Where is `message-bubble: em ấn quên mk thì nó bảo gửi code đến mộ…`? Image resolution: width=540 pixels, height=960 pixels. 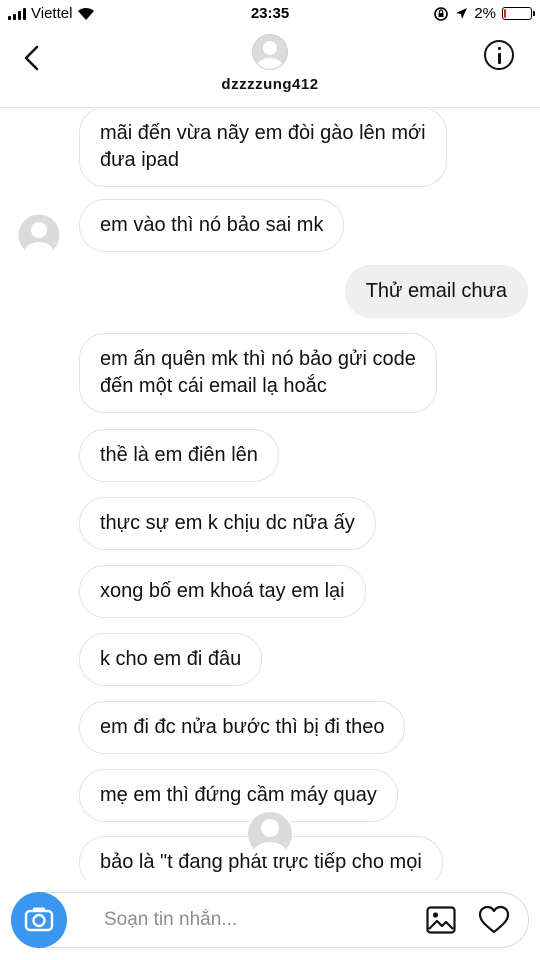 message-bubble: em ấn quên mk thì nó bảo gửi code đến mộ… is located at coordinates (258, 373).